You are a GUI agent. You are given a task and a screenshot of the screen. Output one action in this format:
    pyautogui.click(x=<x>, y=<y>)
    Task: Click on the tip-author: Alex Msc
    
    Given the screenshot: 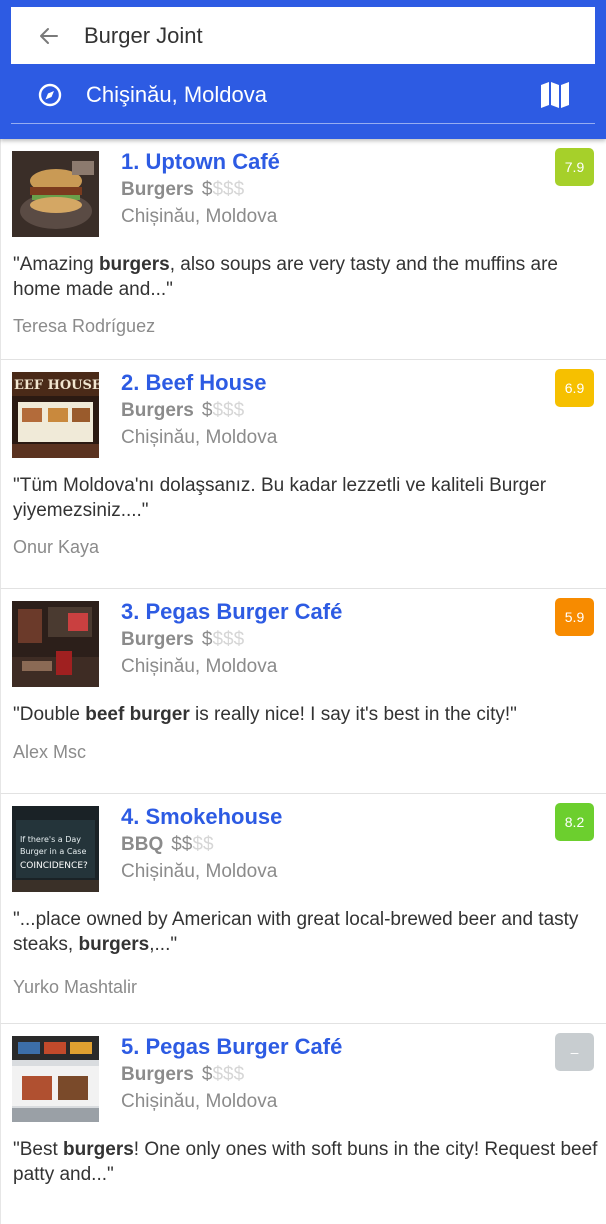 What is the action you would take?
    pyautogui.click(x=50, y=752)
    